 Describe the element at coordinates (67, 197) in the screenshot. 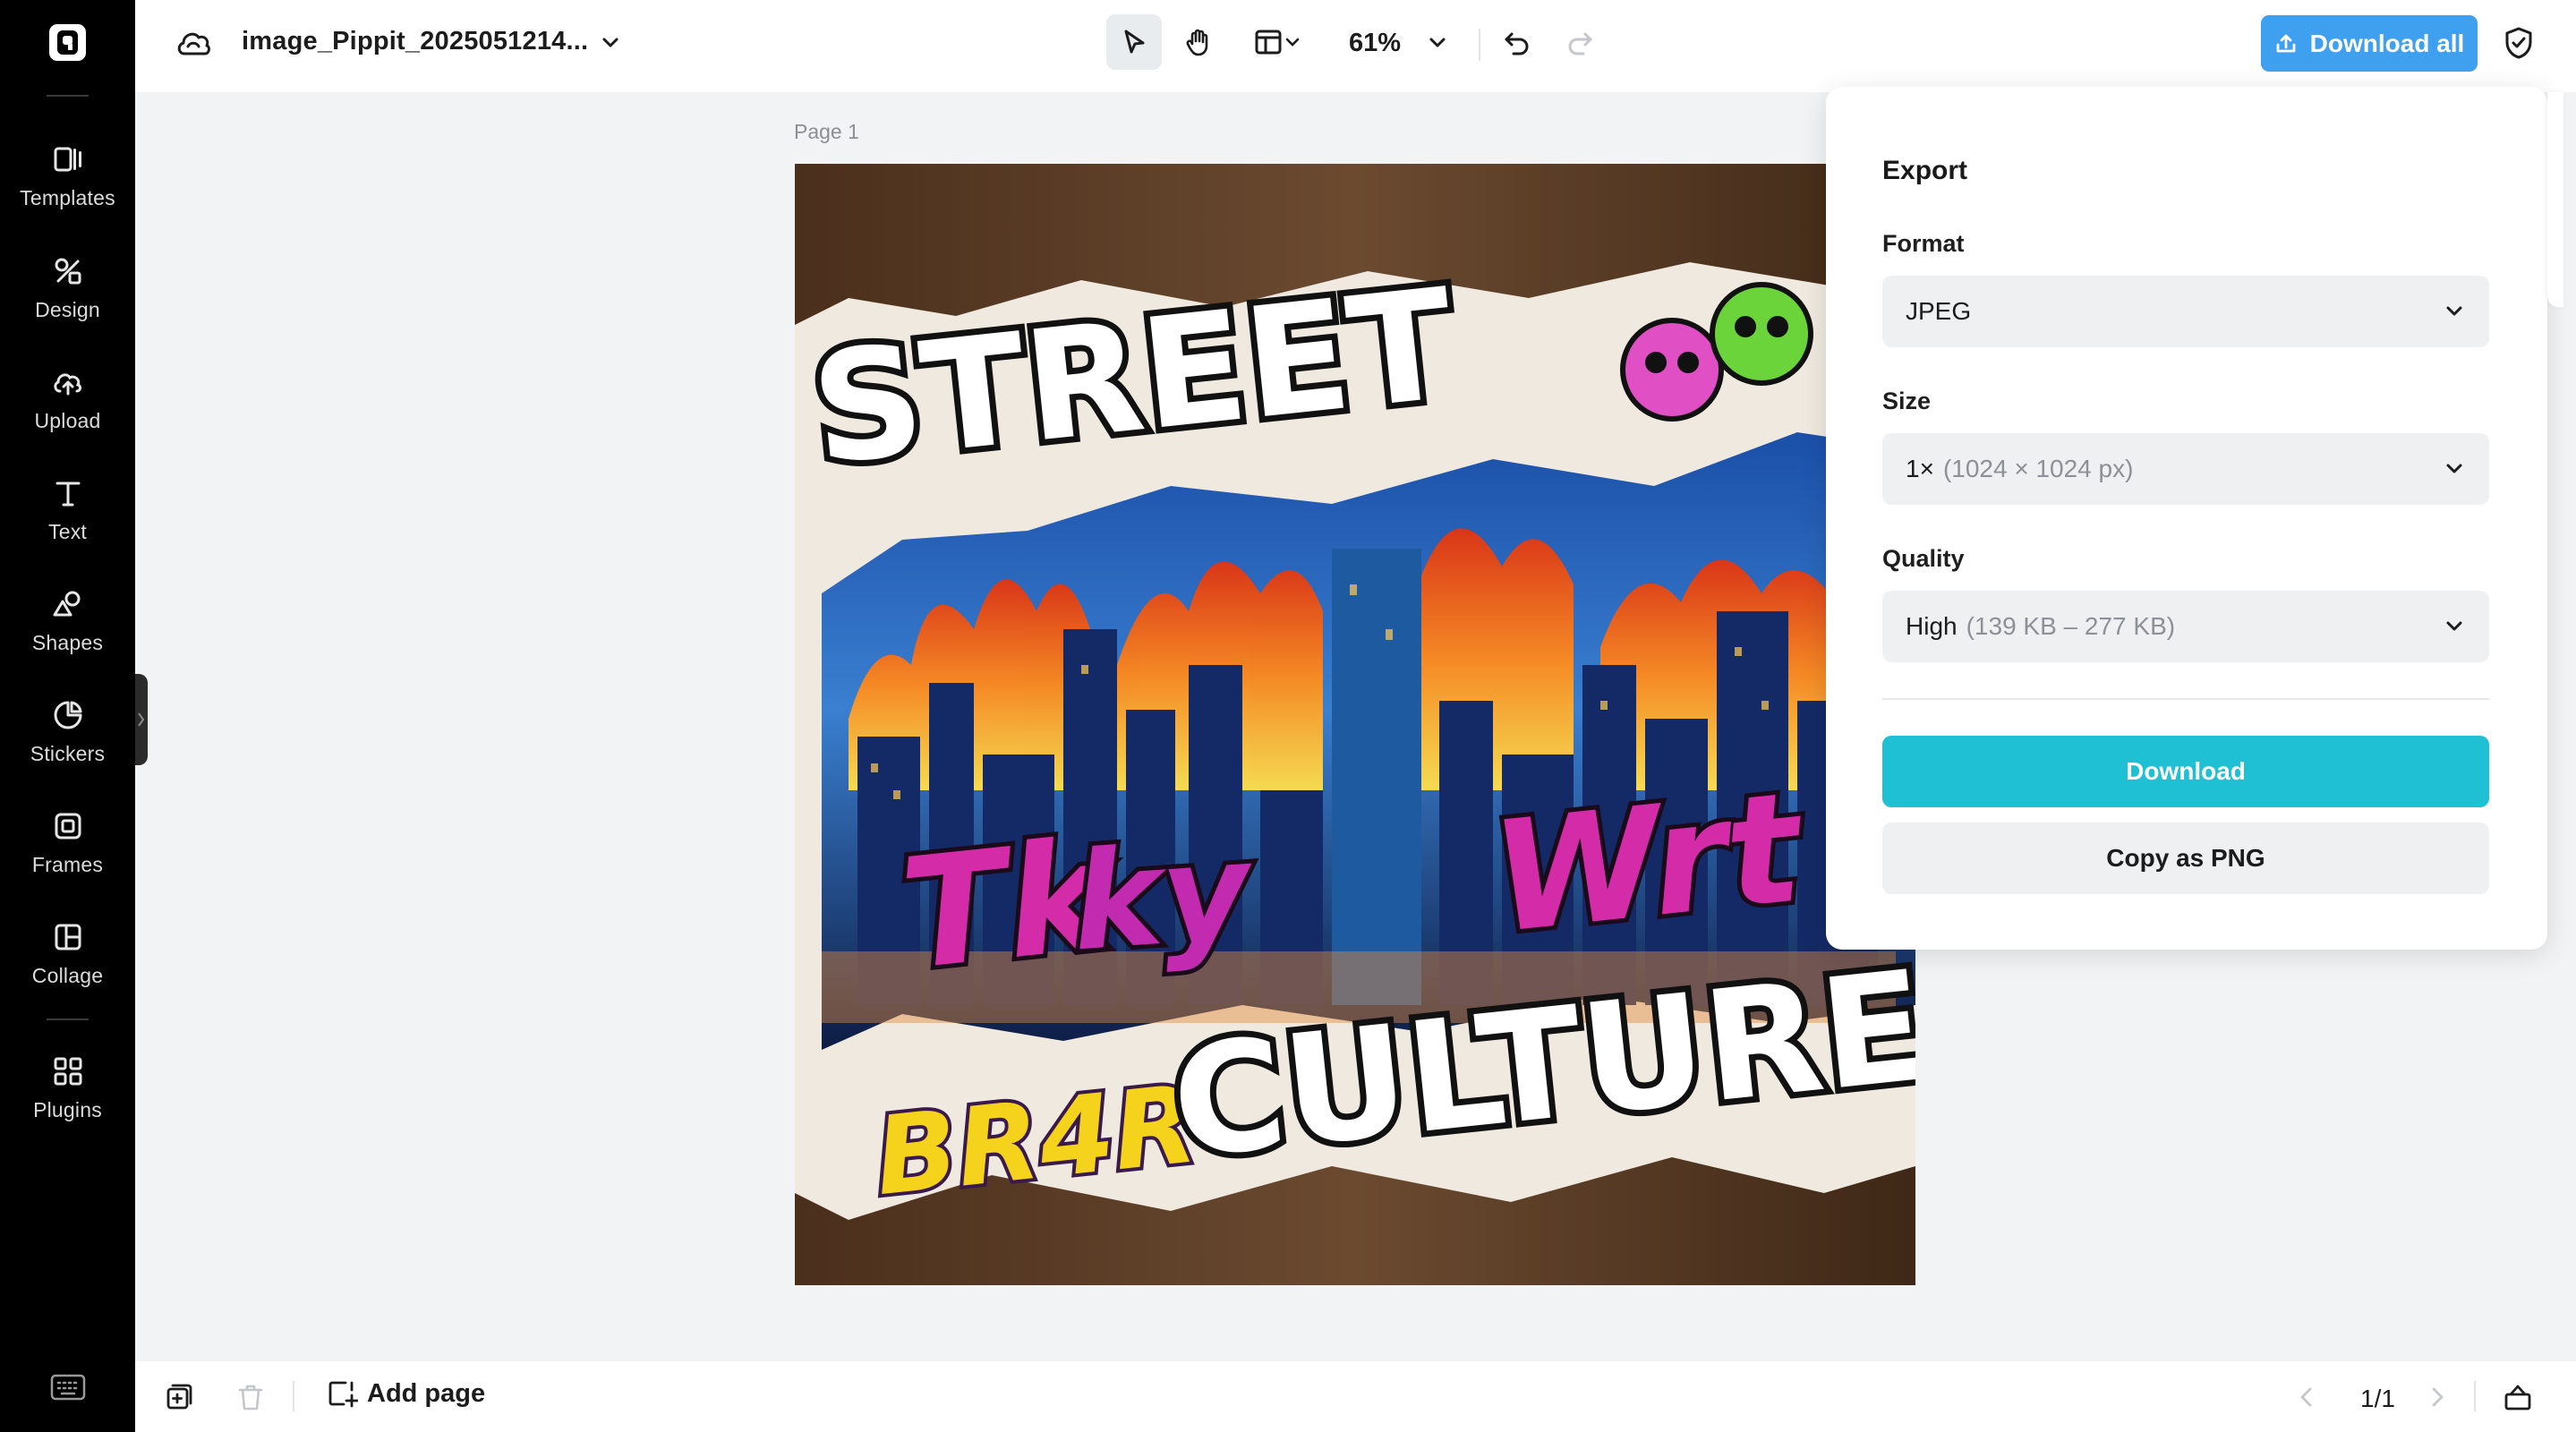

I see `sidebar-item-label: Templates` at that location.